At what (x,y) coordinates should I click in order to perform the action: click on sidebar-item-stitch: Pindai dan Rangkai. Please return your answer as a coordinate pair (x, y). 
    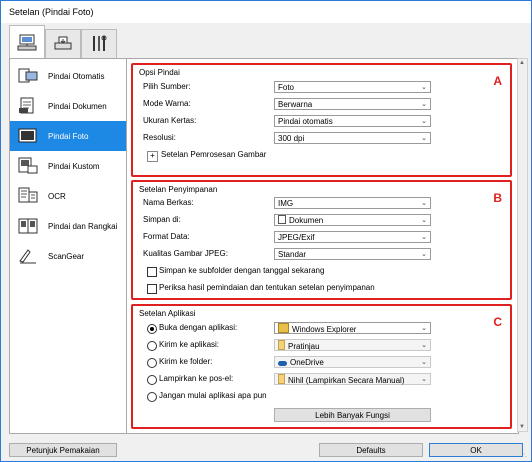
    Looking at the image, I should click on (68, 226).